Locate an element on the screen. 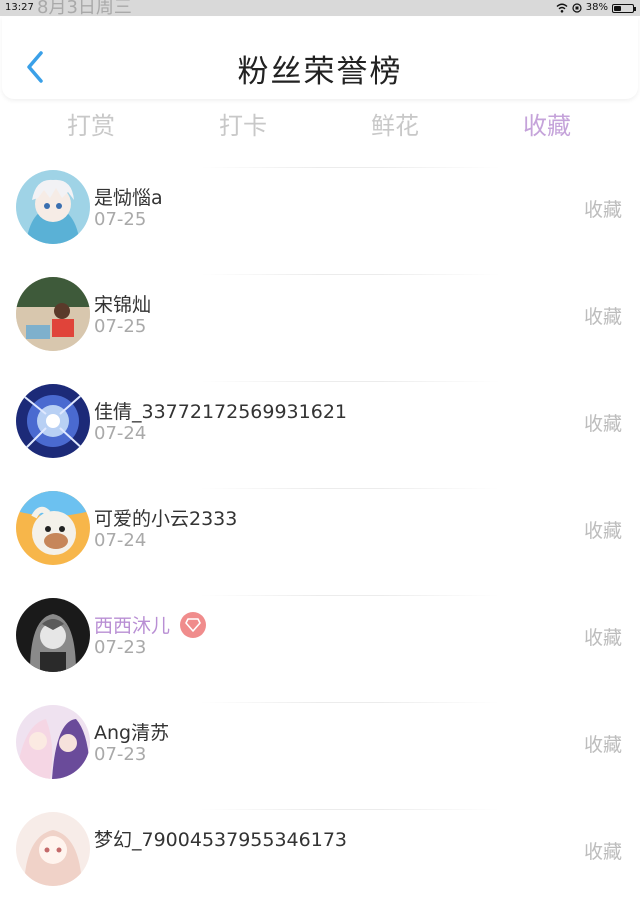 The image size is (640, 909). status-time: 13:27 is located at coordinates (19, 7).